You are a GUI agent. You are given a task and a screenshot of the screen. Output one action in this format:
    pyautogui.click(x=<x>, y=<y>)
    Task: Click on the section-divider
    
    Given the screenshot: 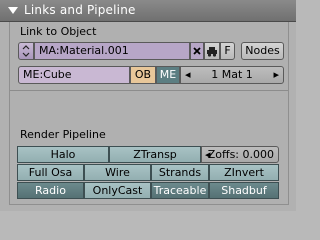 What is the action you would take?
    pyautogui.click(x=149, y=90)
    